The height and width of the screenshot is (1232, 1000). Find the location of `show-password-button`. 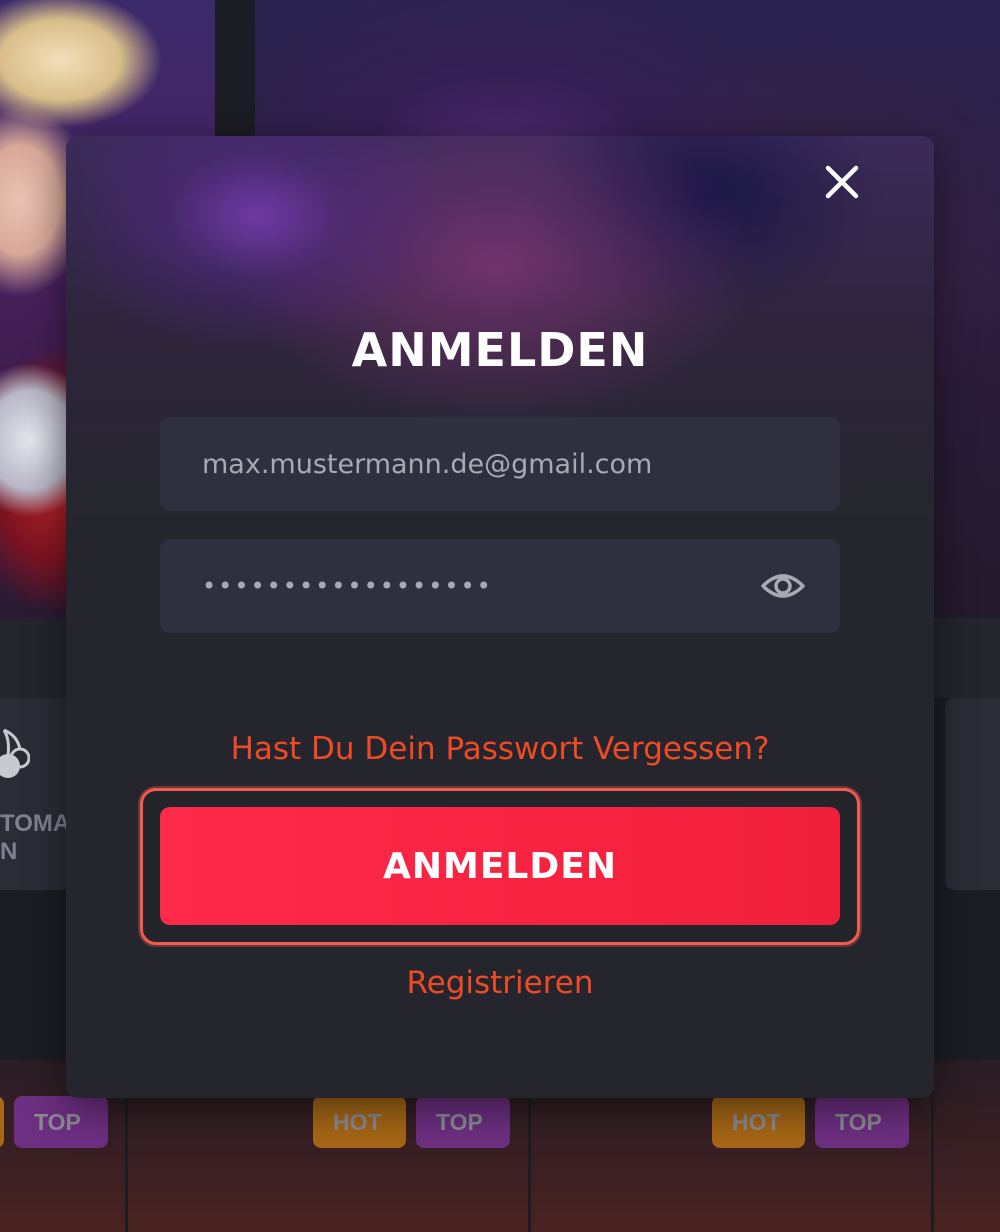

show-password-button is located at coordinates (783, 586).